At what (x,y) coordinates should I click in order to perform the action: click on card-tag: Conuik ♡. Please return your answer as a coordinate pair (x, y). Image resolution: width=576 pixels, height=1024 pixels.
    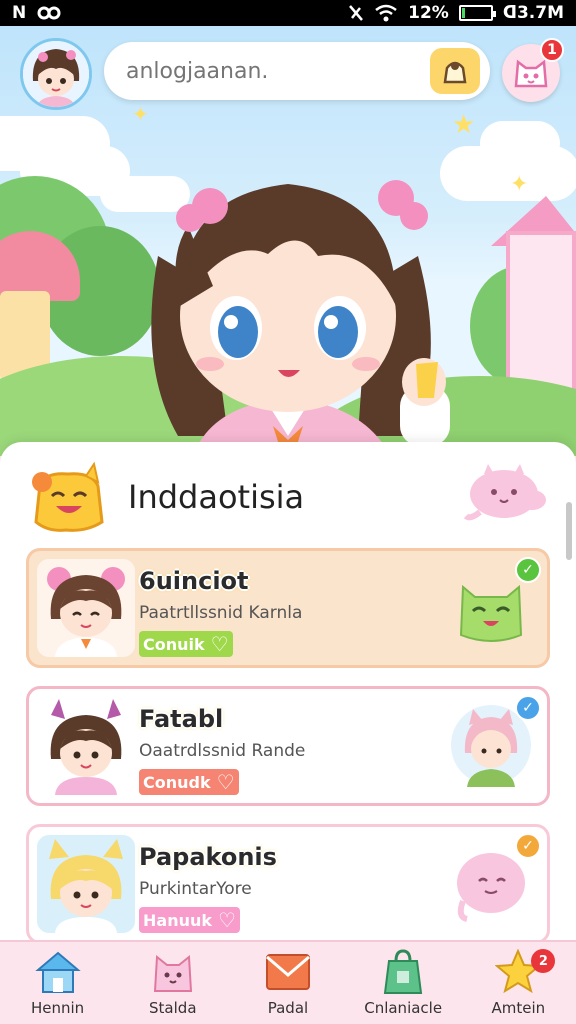
    Looking at the image, I should click on (186, 644).